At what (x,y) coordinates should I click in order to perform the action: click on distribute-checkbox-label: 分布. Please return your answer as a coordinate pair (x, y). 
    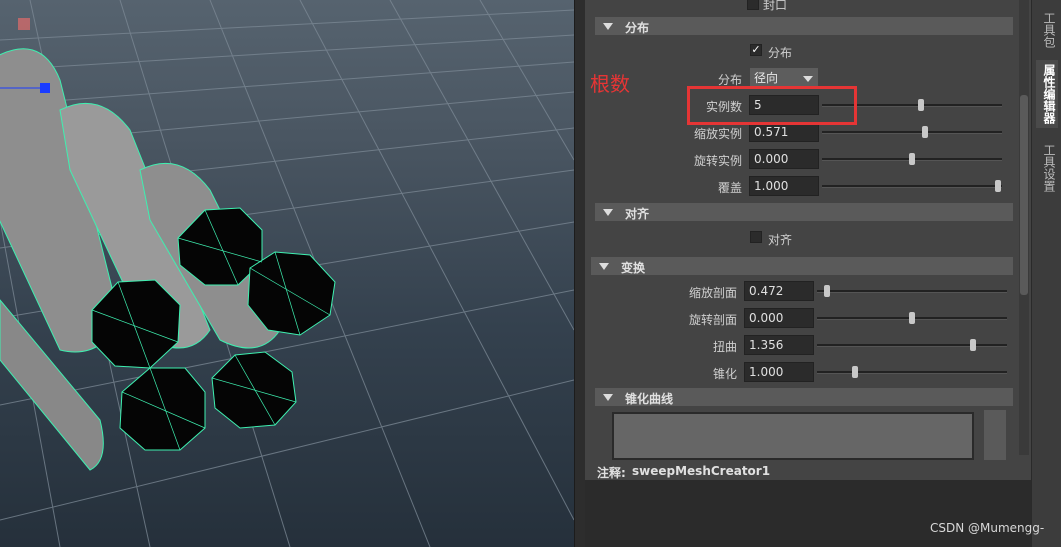
    Looking at the image, I should click on (780, 53).